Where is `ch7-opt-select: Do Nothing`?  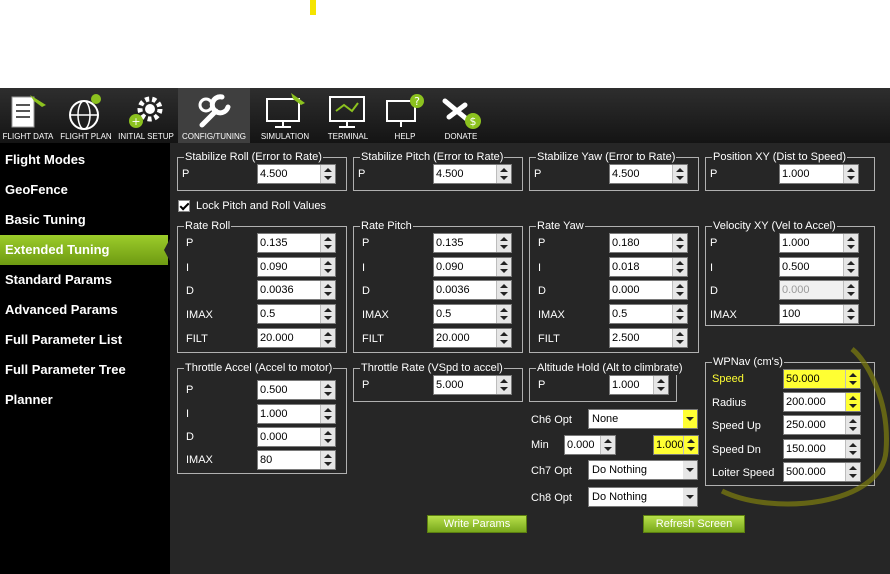
ch7-opt-select: Do Nothing is located at coordinates (643, 470).